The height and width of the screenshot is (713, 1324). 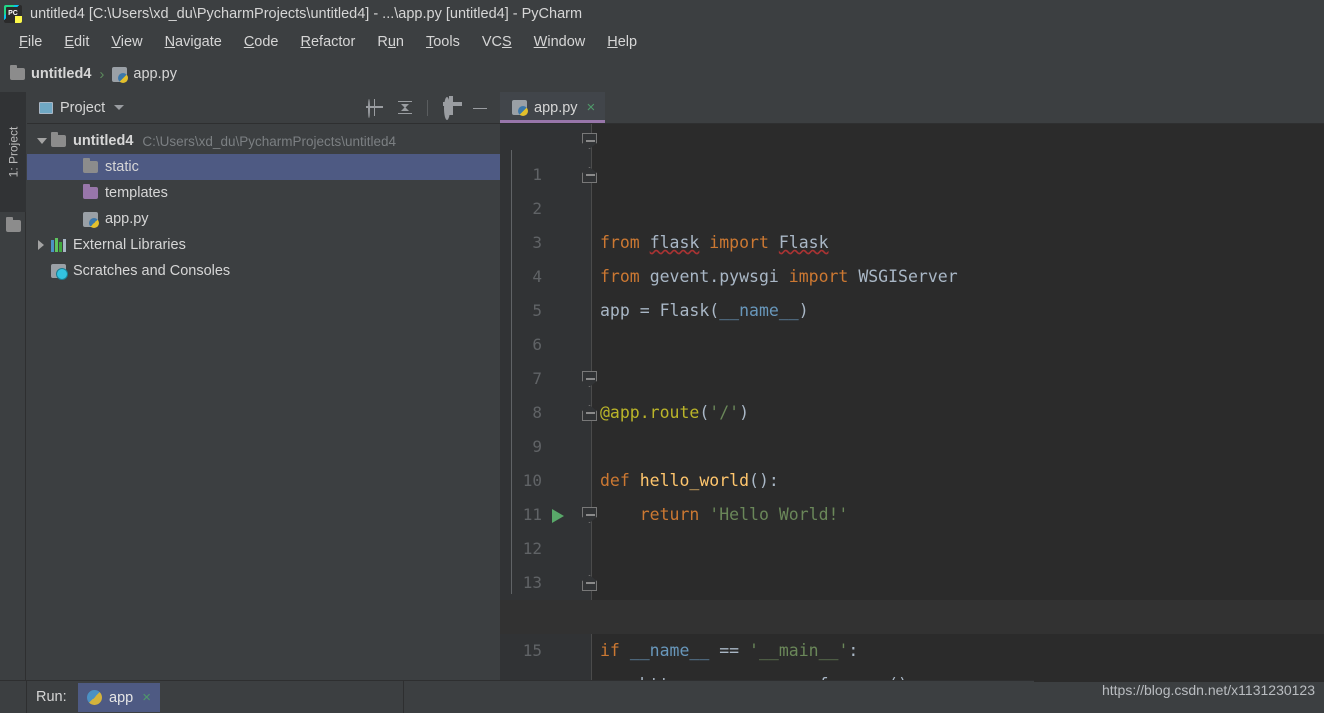 I want to click on code-line: 14 http_server.serve_forever(), so click(x=912, y=623).